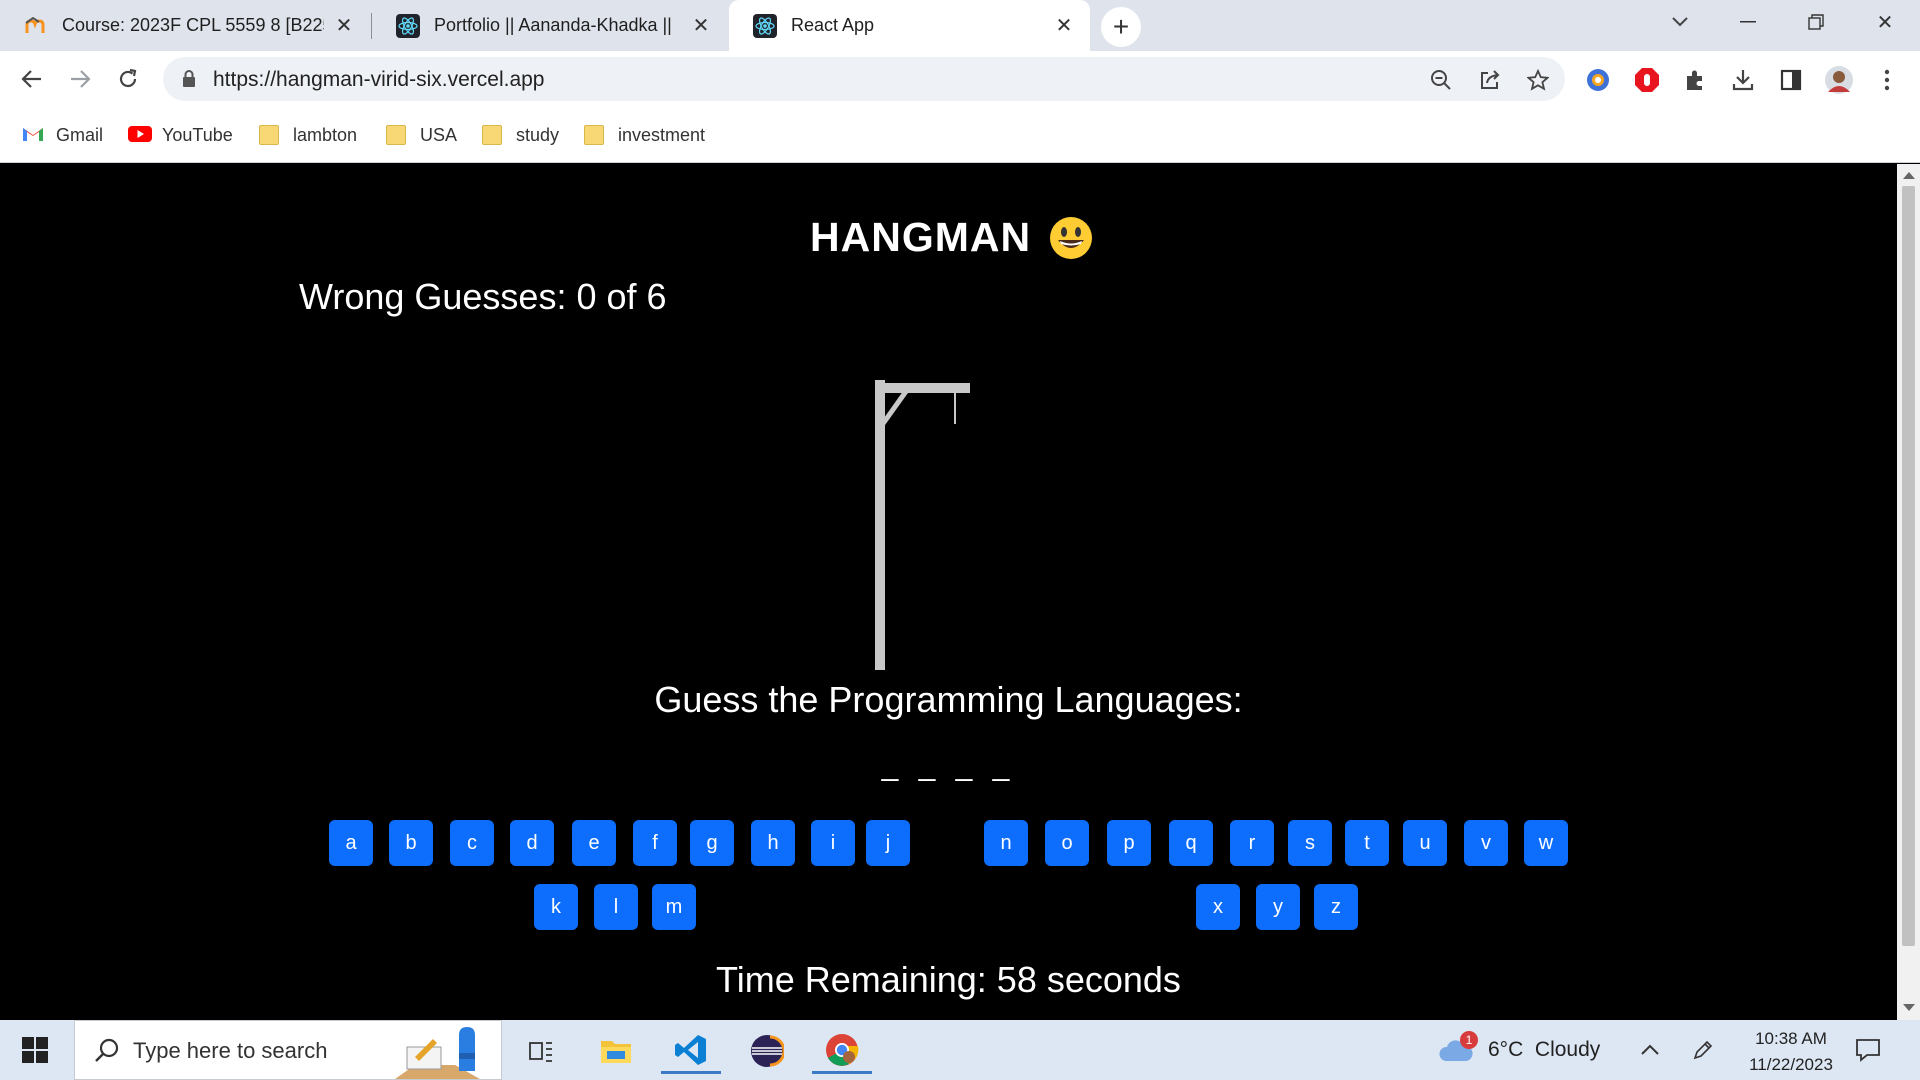 Image resolution: width=1920 pixels, height=1080 pixels. I want to click on extension-blue-icon, so click(1598, 80).